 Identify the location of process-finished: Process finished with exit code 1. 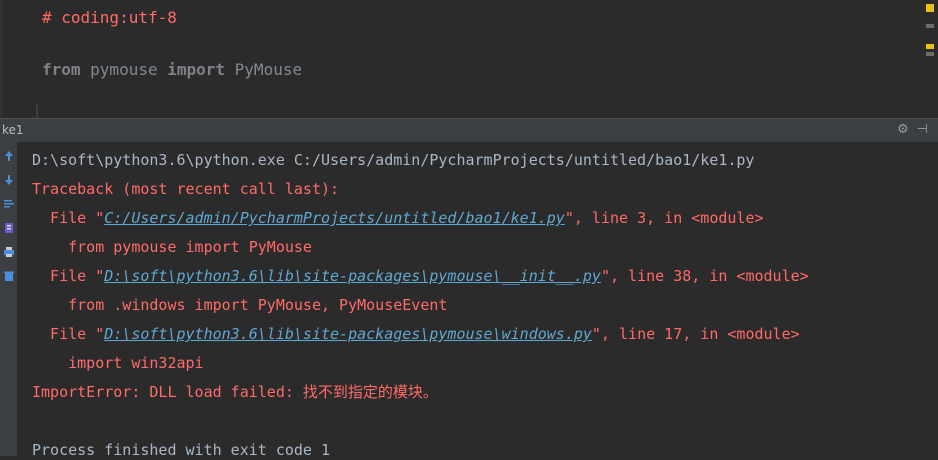
(181, 450).